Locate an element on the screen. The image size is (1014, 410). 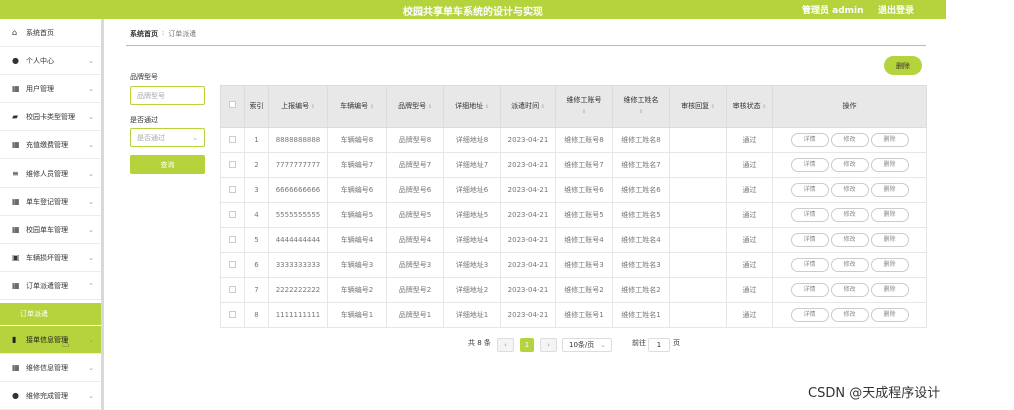
logout-button: 退出登录 is located at coordinates (896, 9).